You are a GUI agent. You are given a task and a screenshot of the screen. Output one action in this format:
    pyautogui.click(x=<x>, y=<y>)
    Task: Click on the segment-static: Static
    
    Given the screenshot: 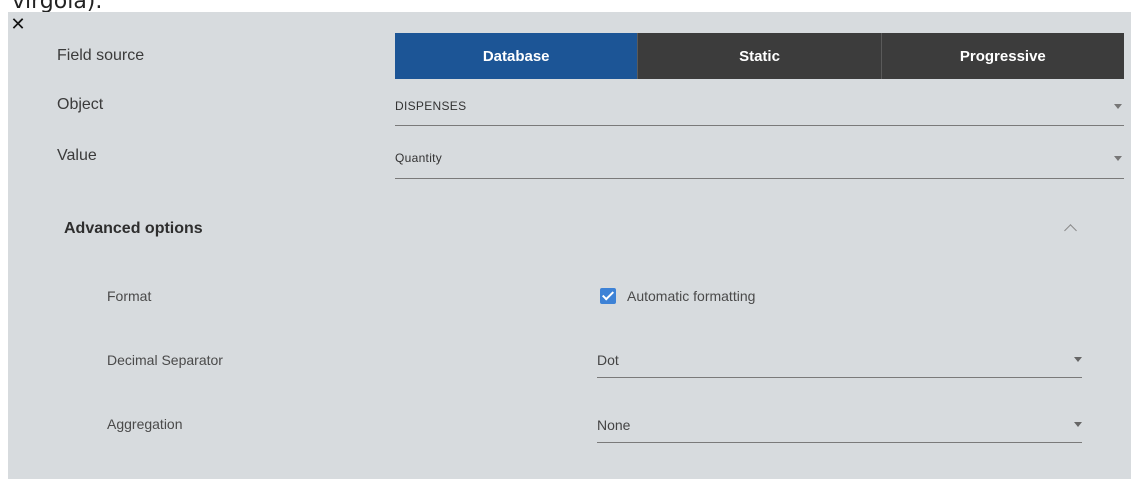 What is the action you would take?
    pyautogui.click(x=759, y=56)
    